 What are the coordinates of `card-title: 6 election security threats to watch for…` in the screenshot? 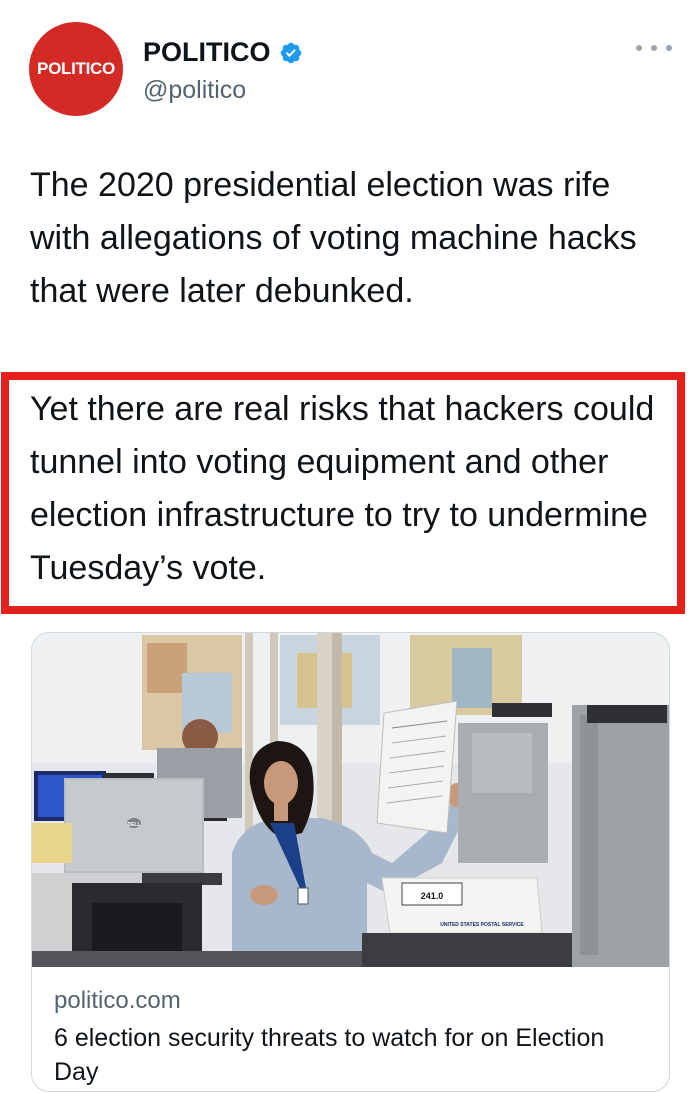 It's located at (349, 1055).